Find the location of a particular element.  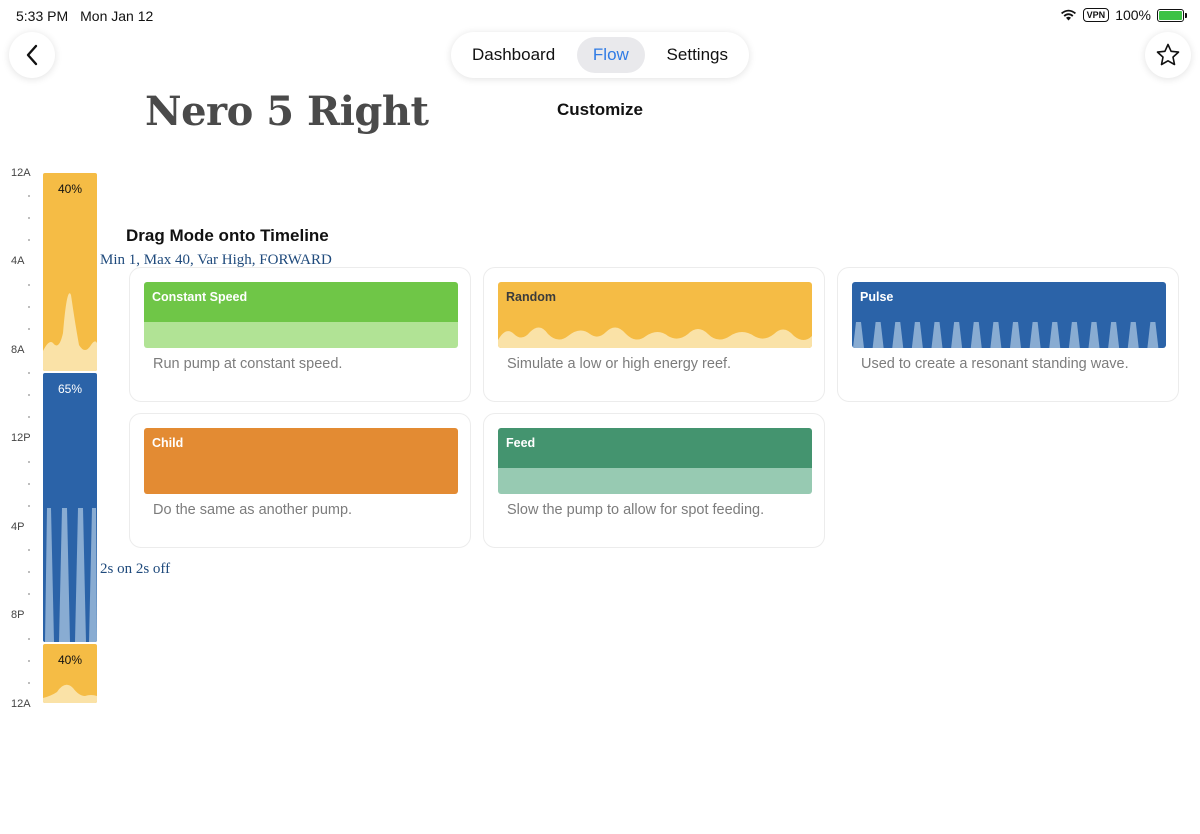

mode-card-child: Child Do the same as another pump. is located at coordinates (300, 480).